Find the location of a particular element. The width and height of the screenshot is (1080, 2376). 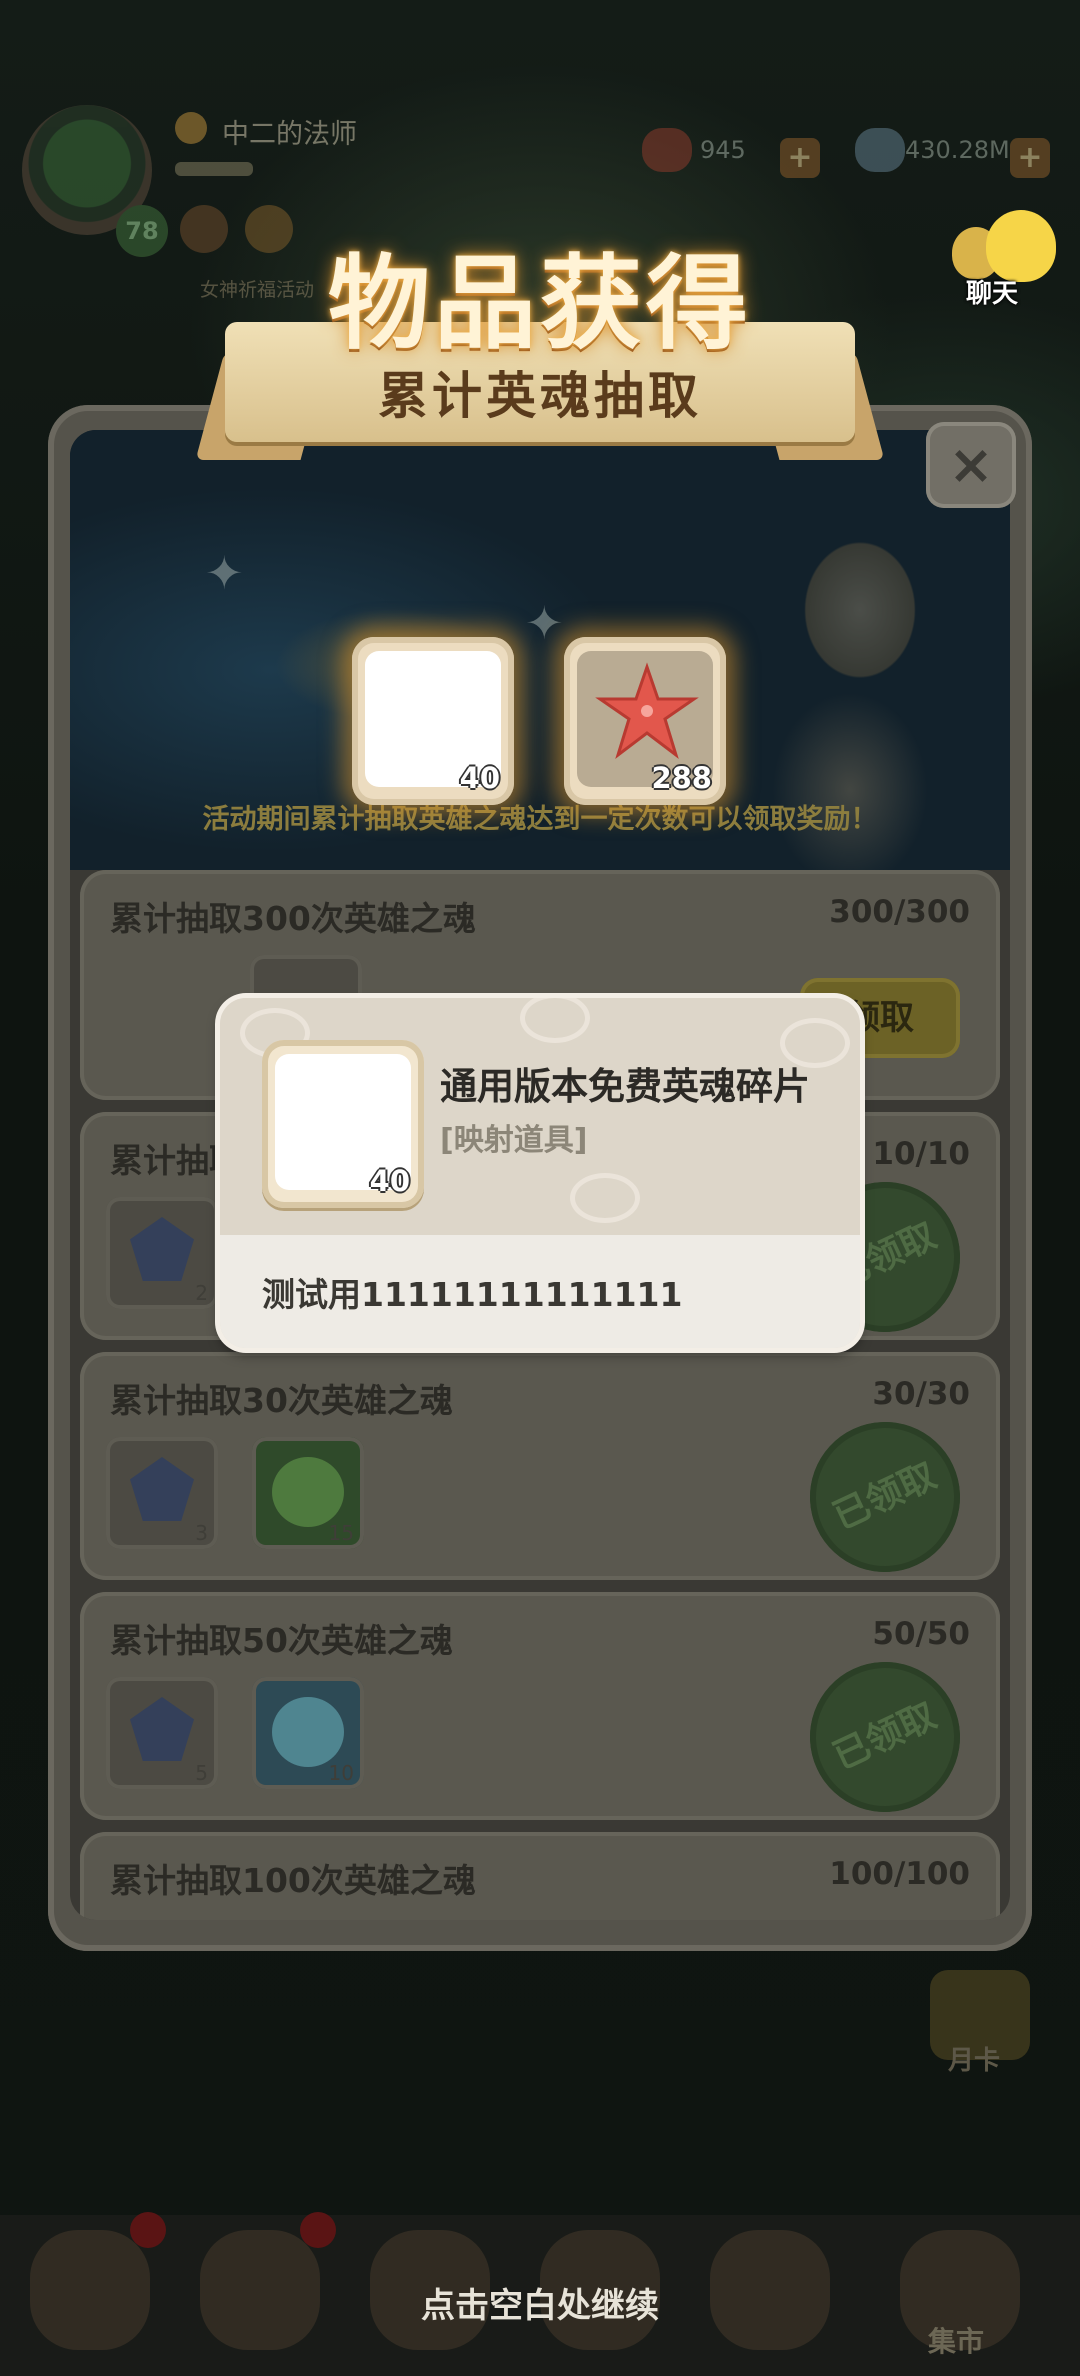

swirl-decoration is located at coordinates (605, 1198).